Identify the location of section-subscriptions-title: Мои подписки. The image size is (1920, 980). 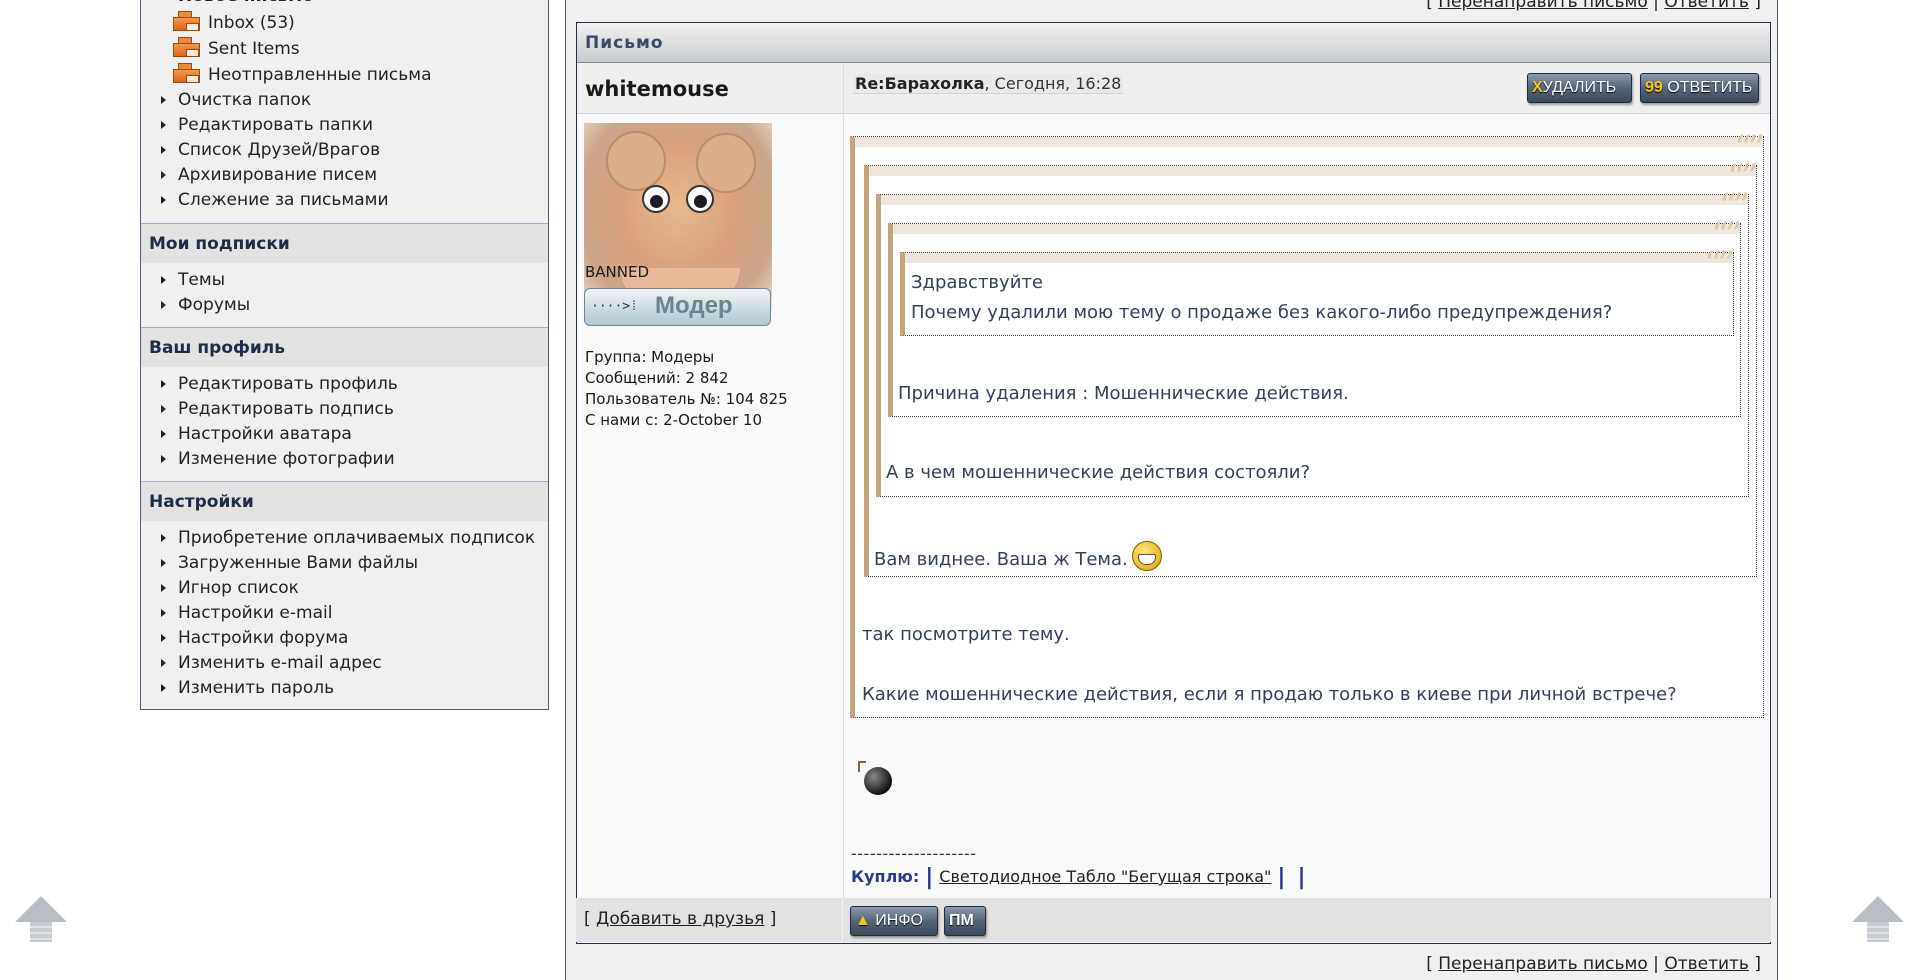
(344, 243).